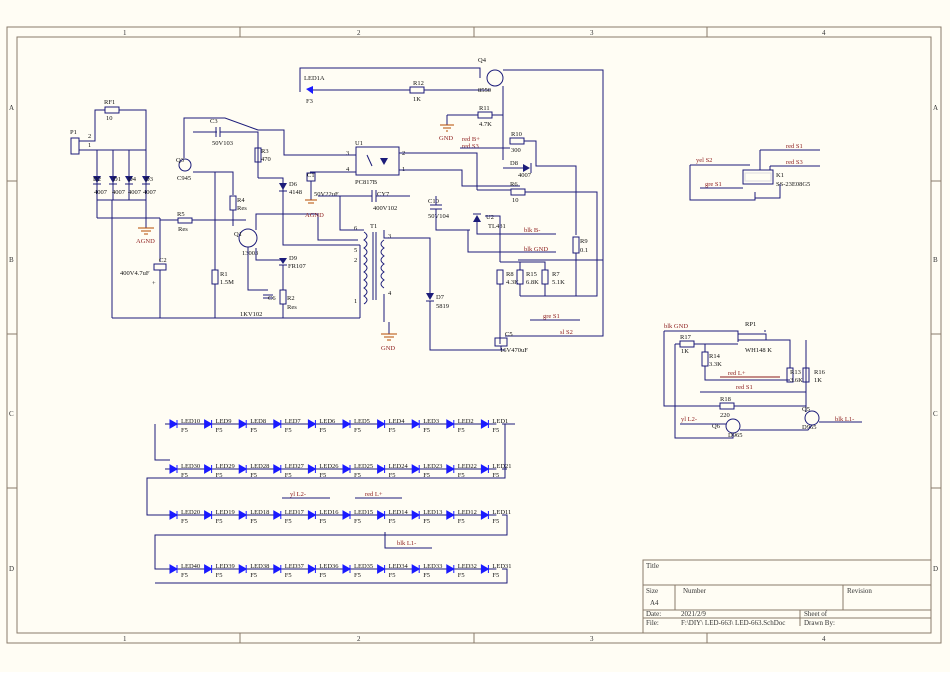  I want to click on svg-text: Size, so click(652, 591).